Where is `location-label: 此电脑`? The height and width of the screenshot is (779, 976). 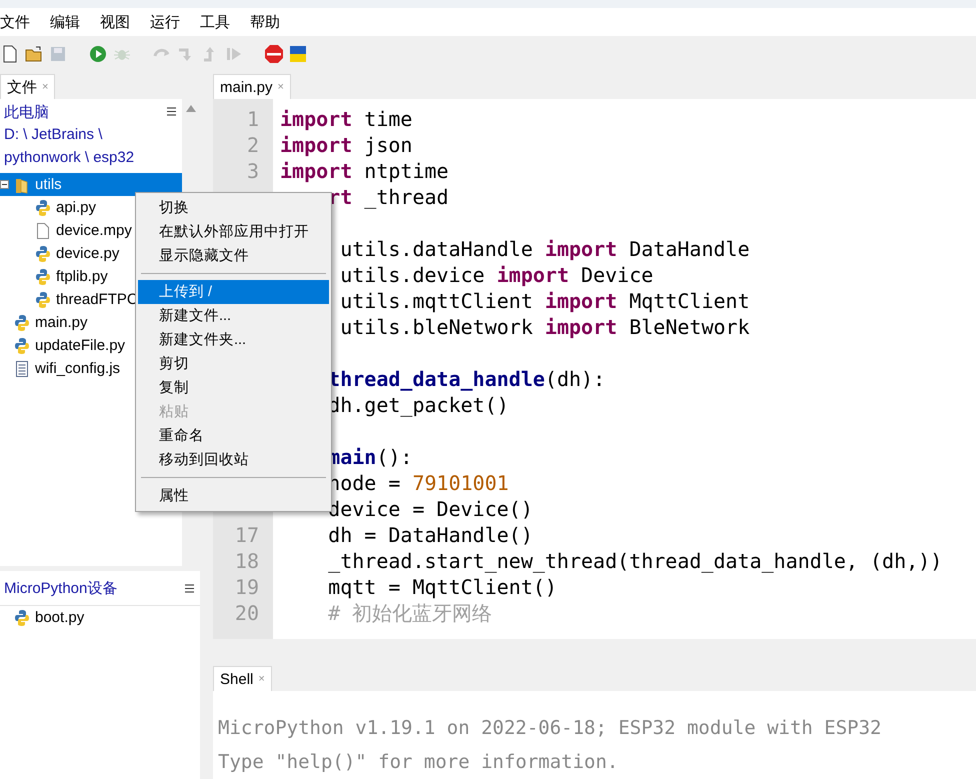
location-label: 此电脑 is located at coordinates (26, 113).